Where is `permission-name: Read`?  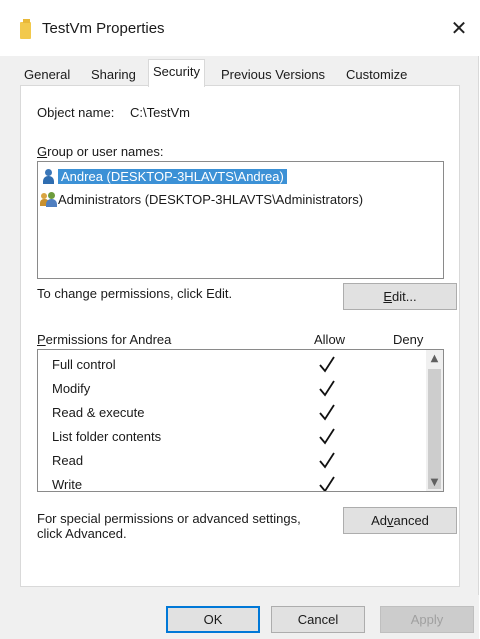
permission-name: Read is located at coordinates (68, 460).